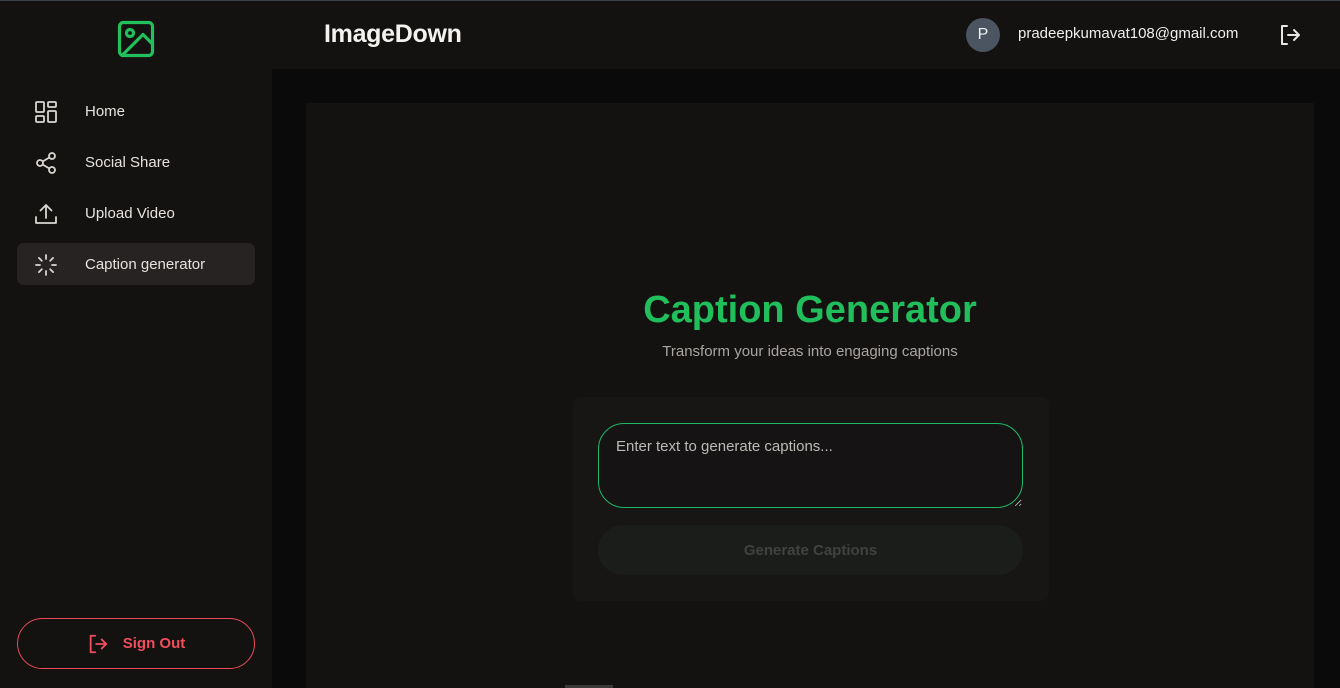 This screenshot has height=688, width=1340. Describe the element at coordinates (105, 111) in the screenshot. I see `sidebar-item-label: Home` at that location.